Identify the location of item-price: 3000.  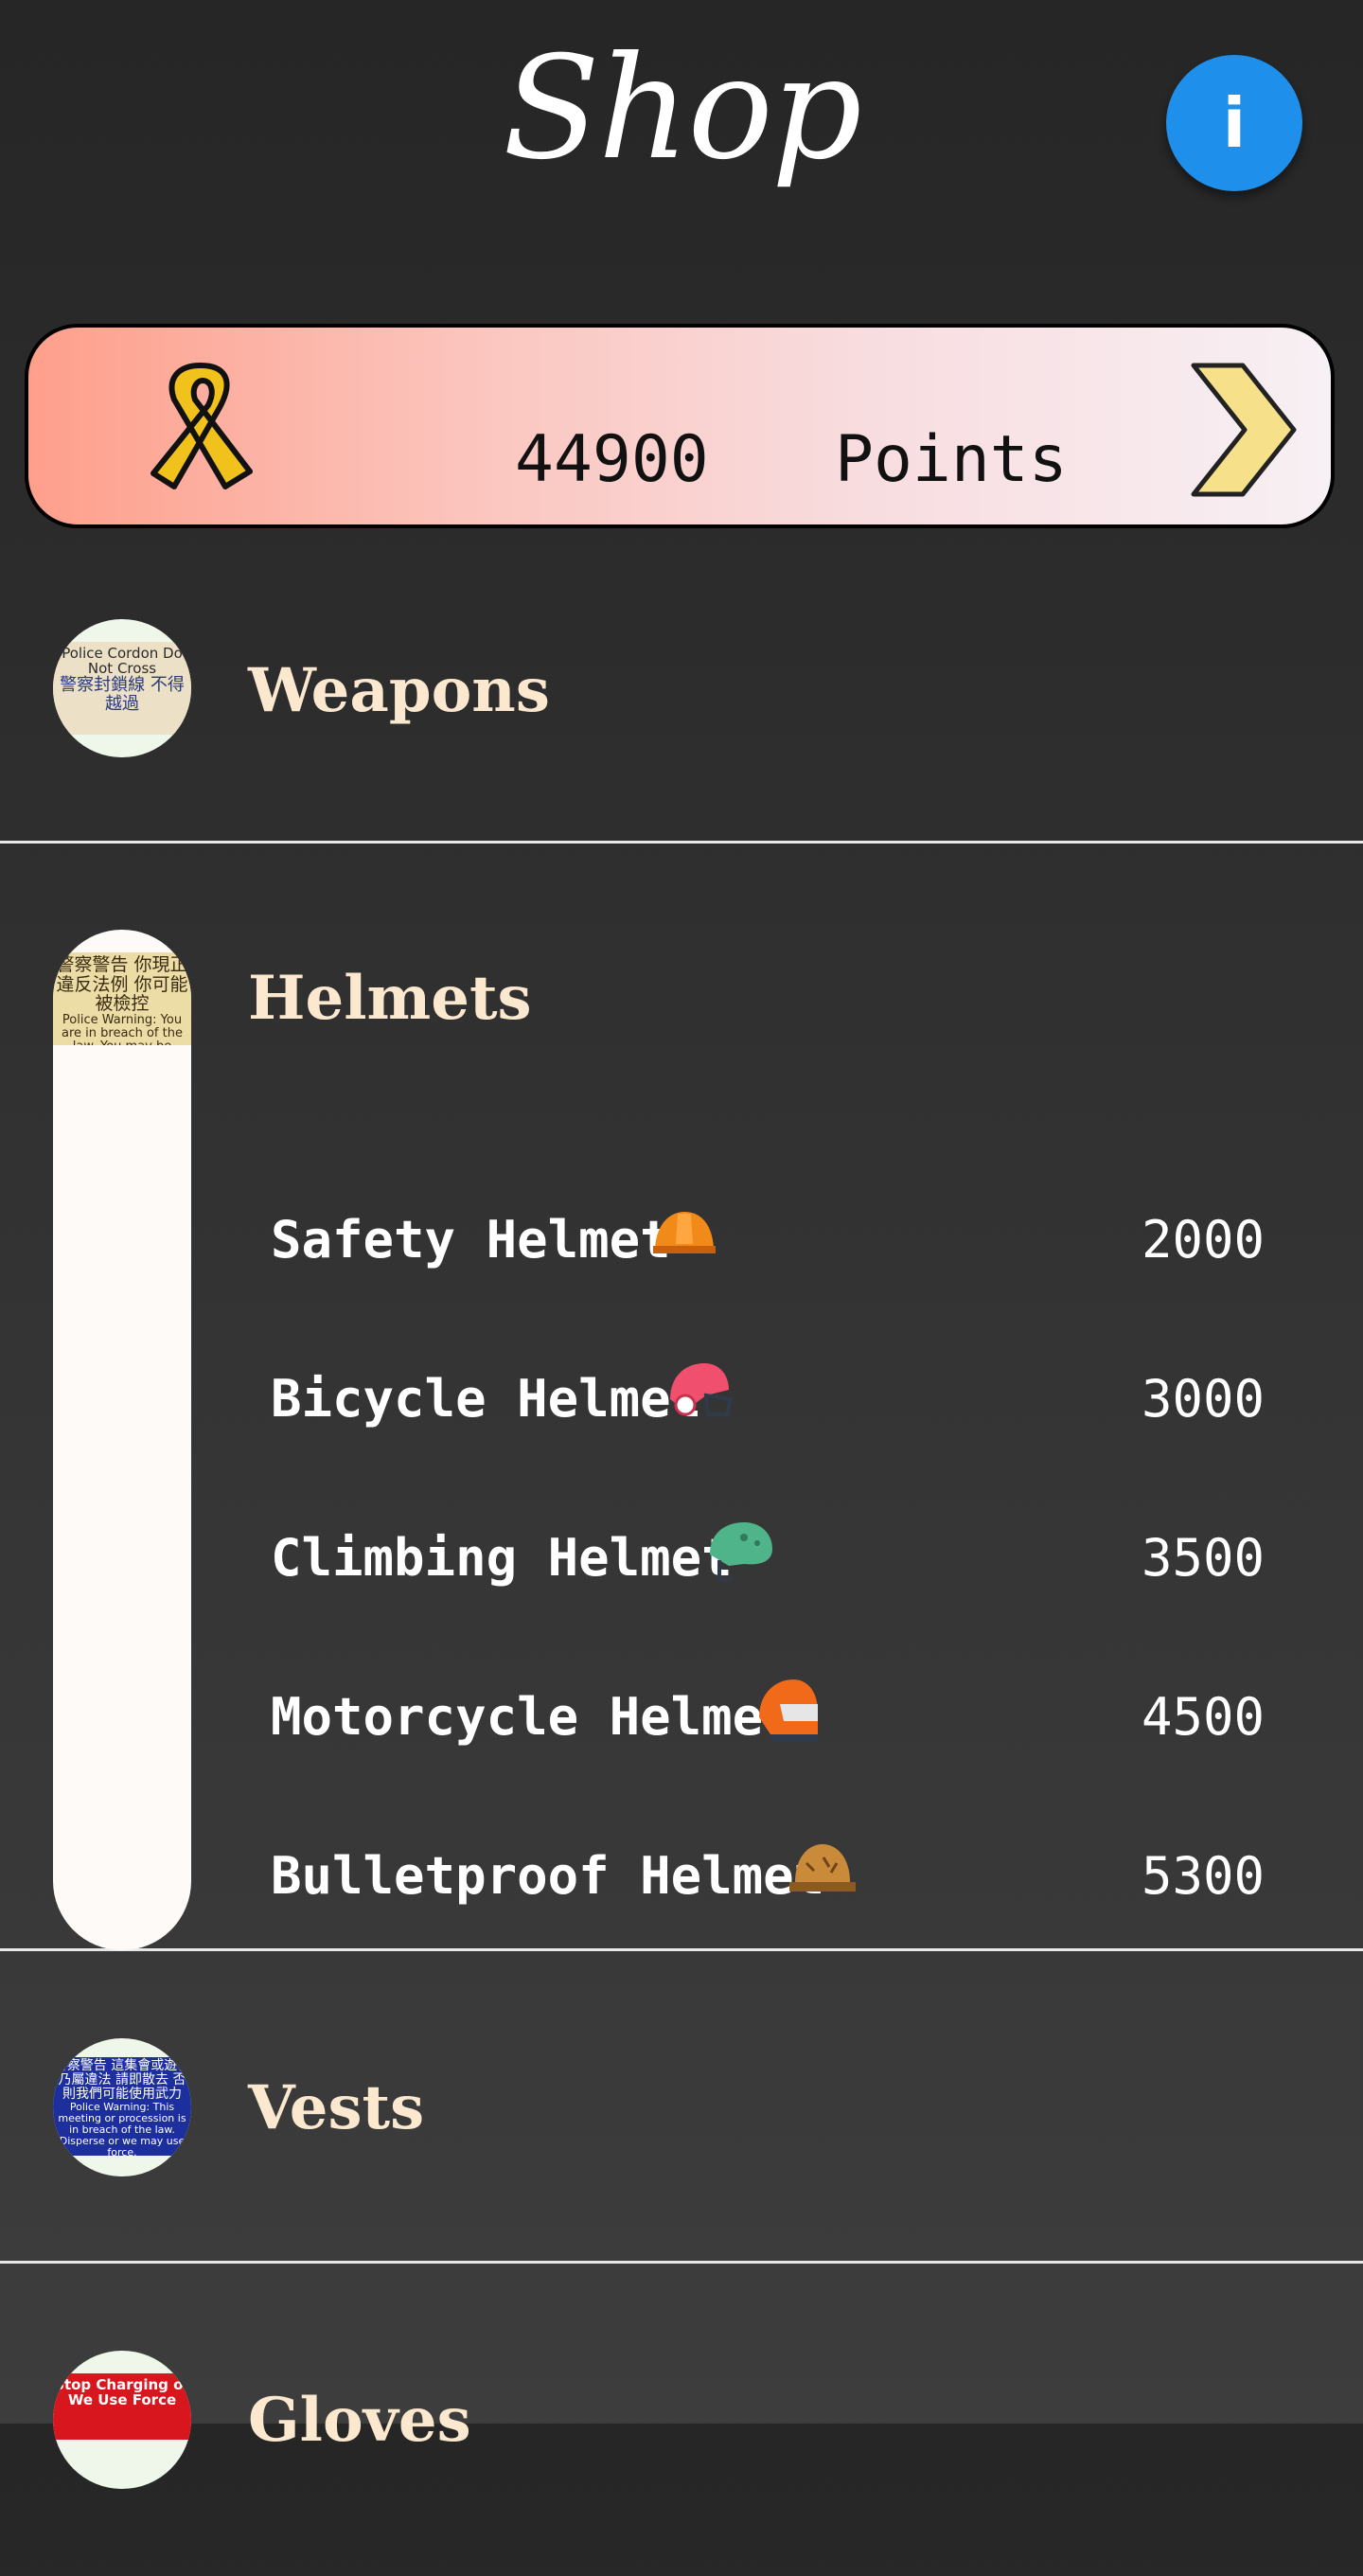
(1203, 1399).